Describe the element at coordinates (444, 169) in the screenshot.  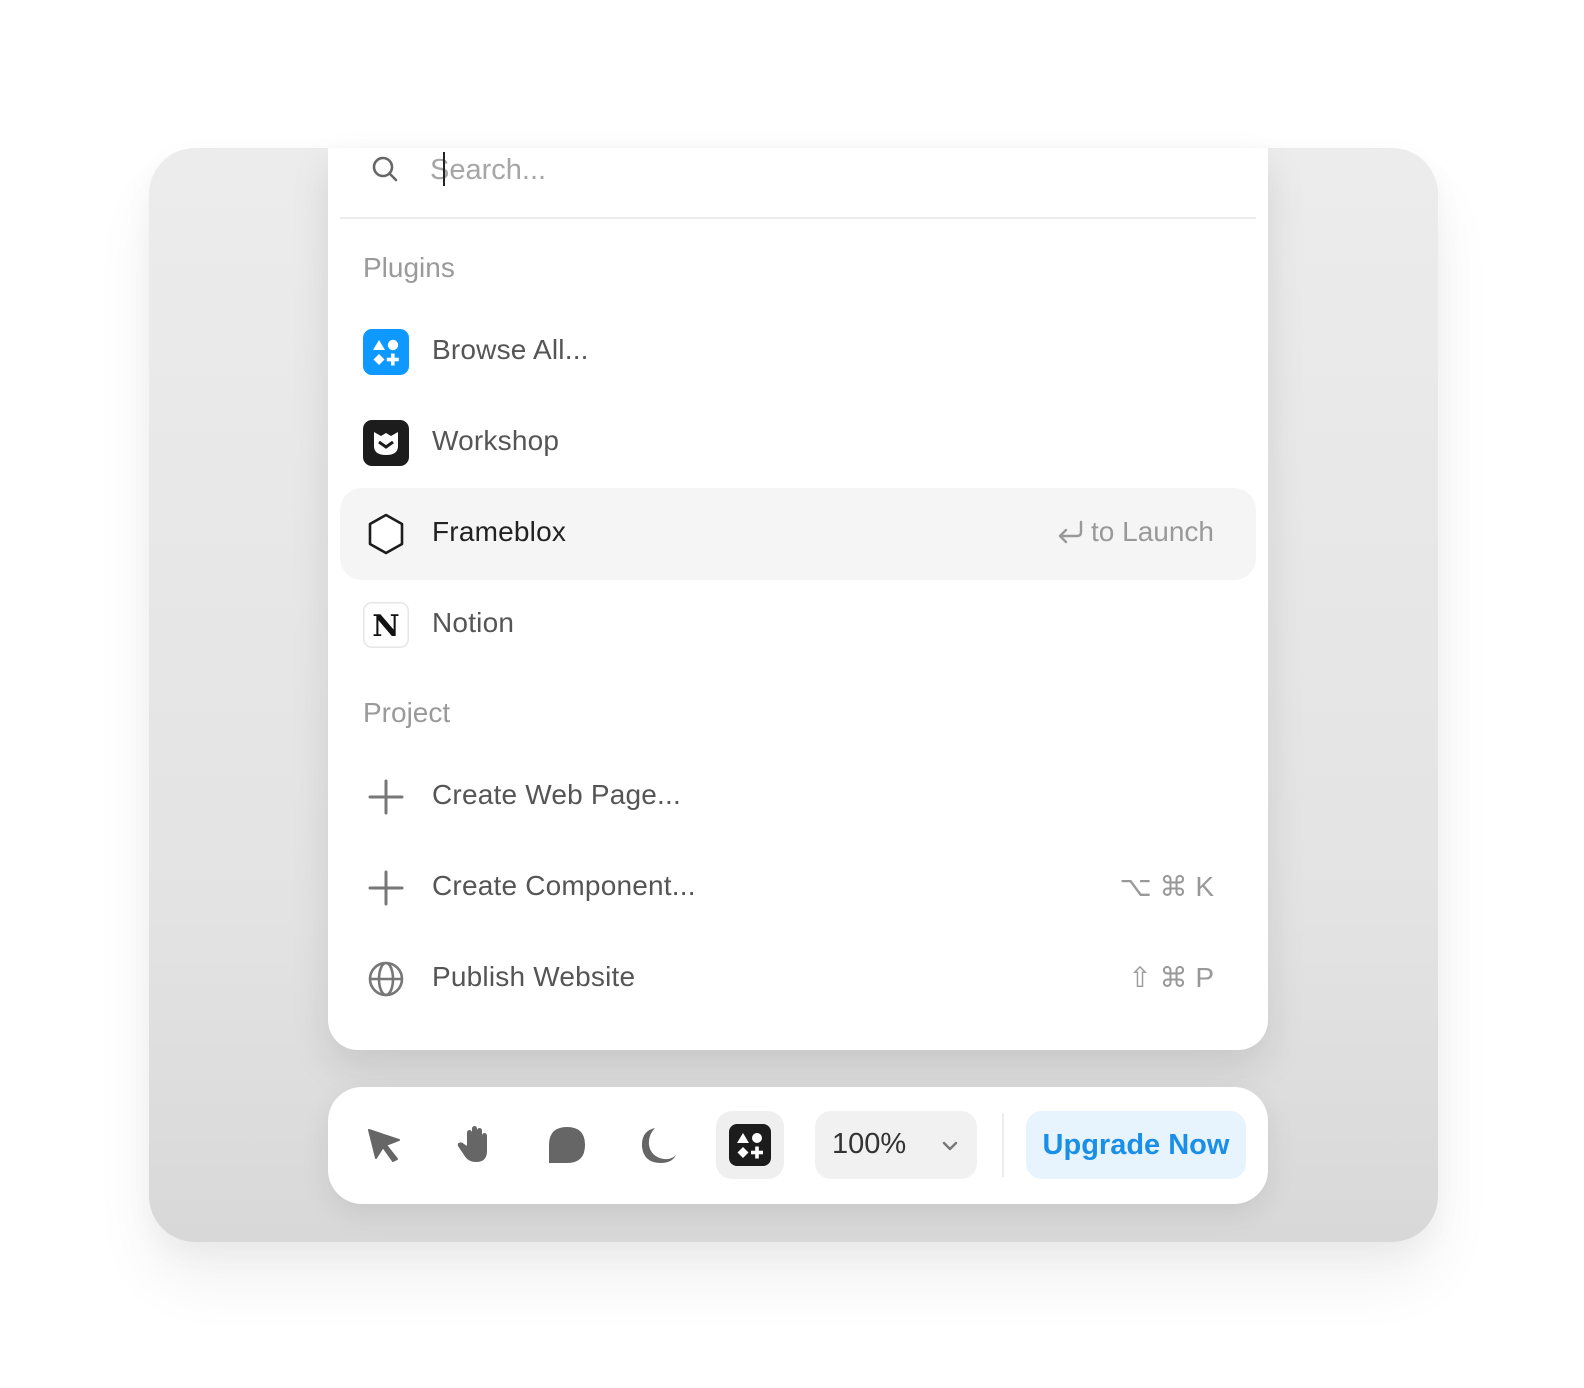
I see `text-caret` at that location.